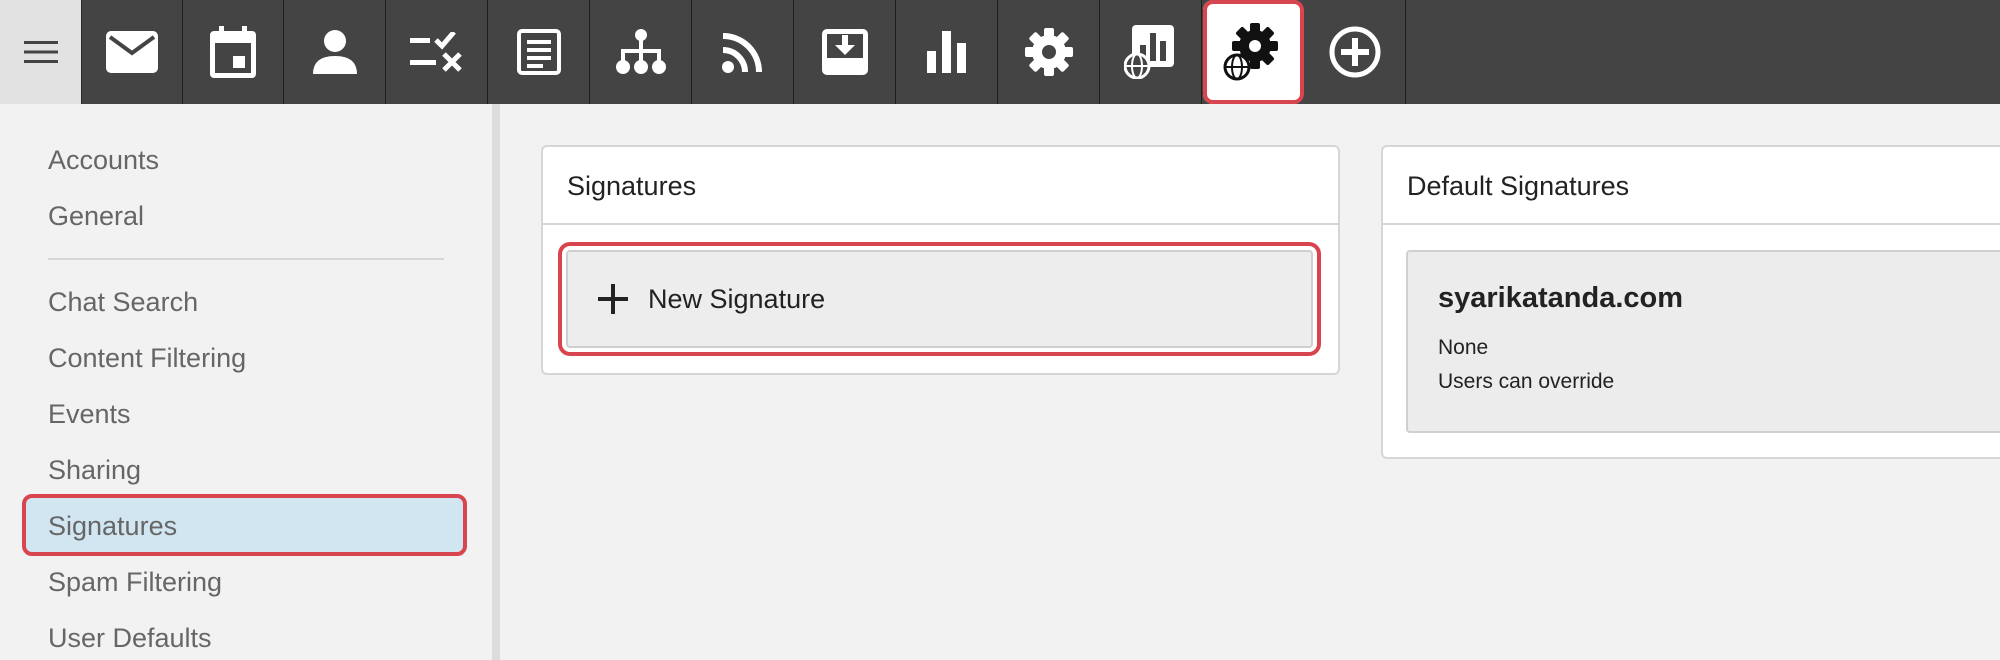 This screenshot has height=660, width=2000. Describe the element at coordinates (496, 382) in the screenshot. I see `sidebar-splitter` at that location.